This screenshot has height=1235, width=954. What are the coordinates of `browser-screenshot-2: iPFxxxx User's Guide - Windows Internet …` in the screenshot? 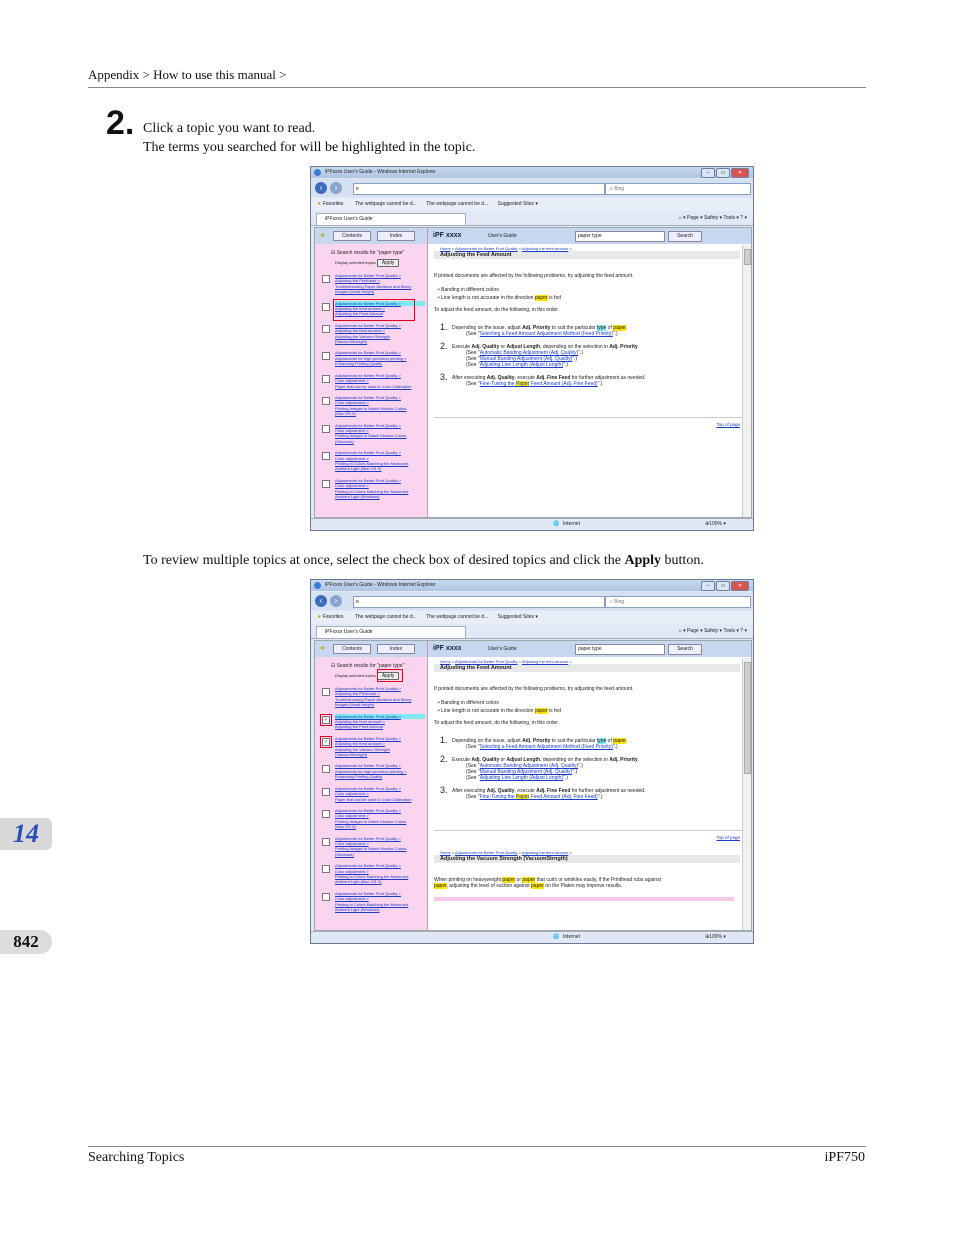 It's located at (532, 761).